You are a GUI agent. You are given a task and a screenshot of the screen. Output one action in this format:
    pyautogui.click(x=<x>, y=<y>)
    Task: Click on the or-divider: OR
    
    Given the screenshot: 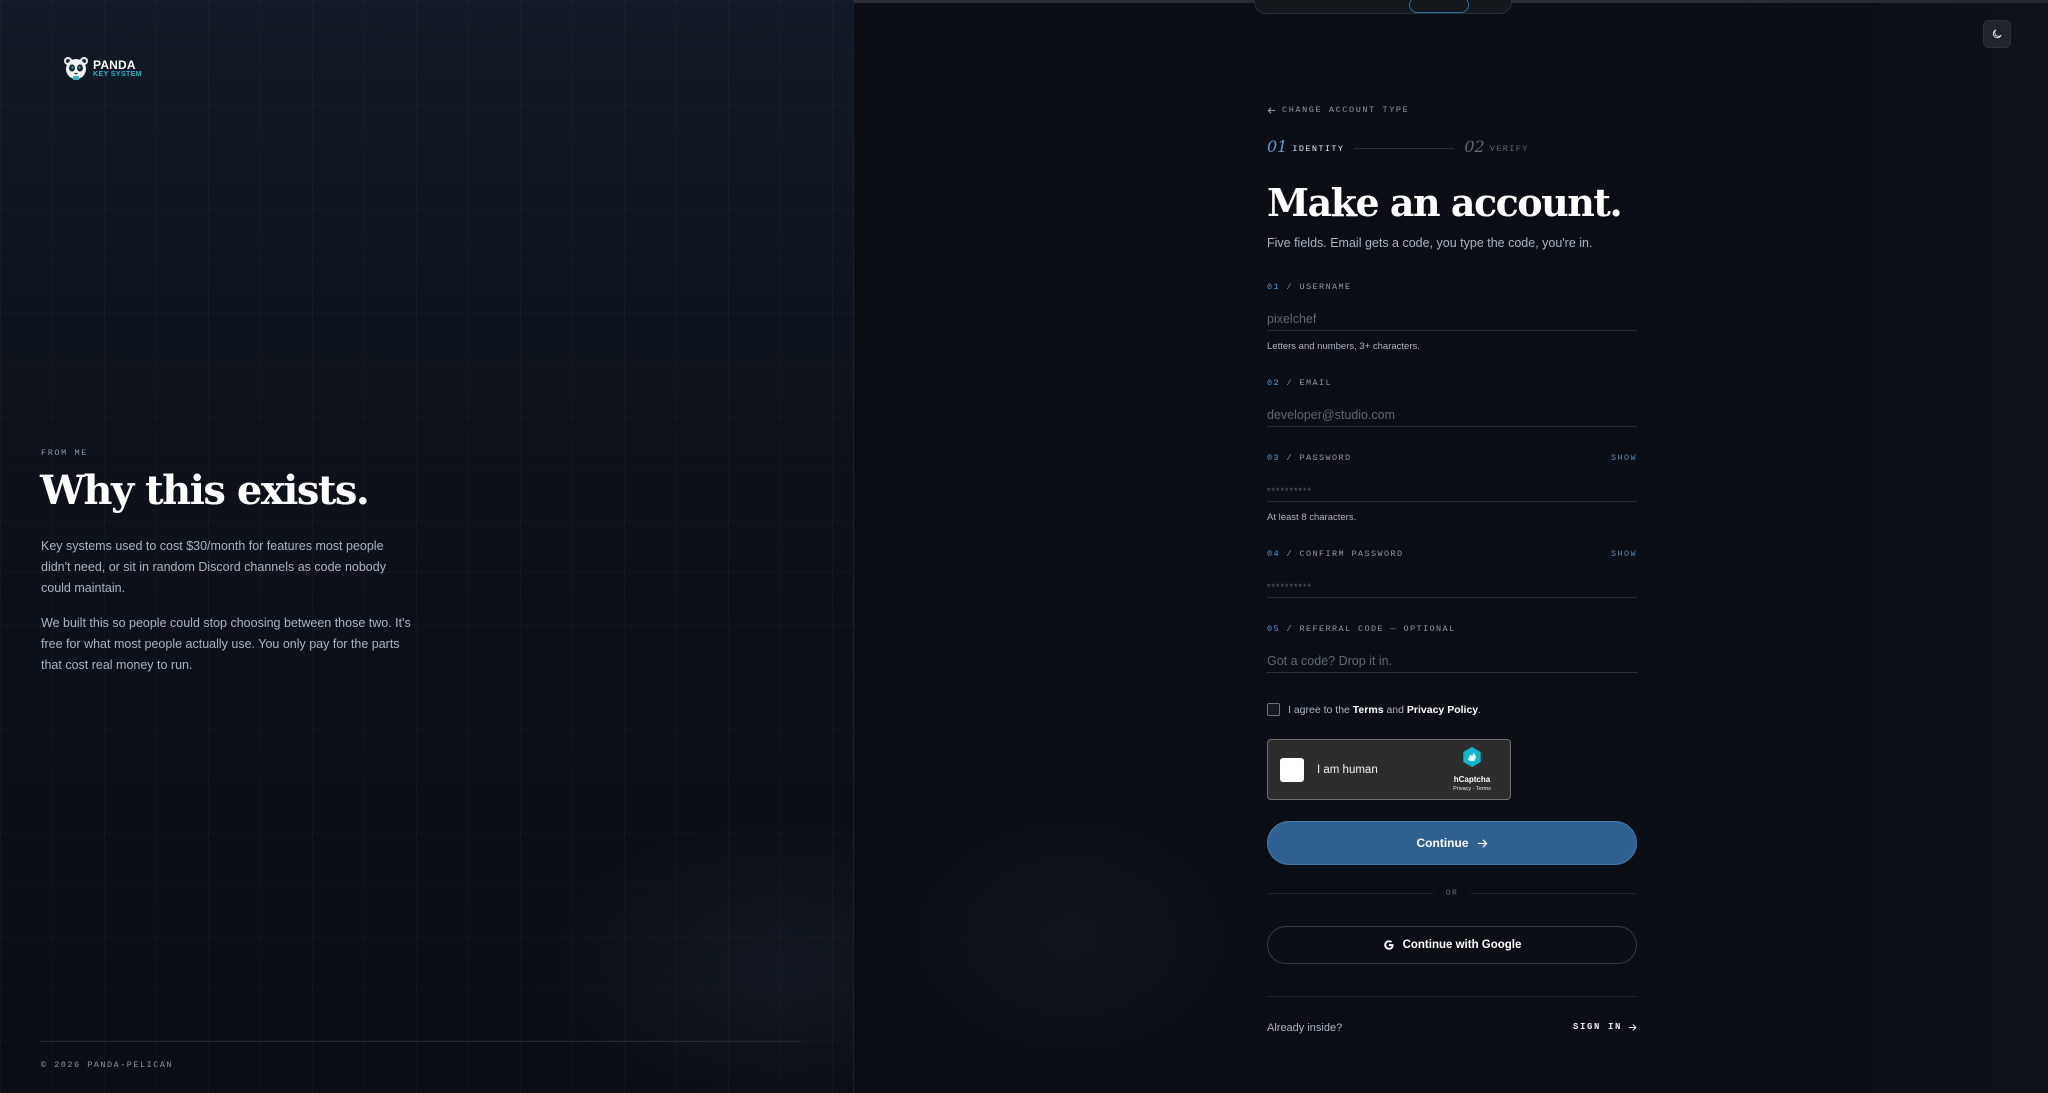 What is the action you would take?
    pyautogui.click(x=1452, y=893)
    